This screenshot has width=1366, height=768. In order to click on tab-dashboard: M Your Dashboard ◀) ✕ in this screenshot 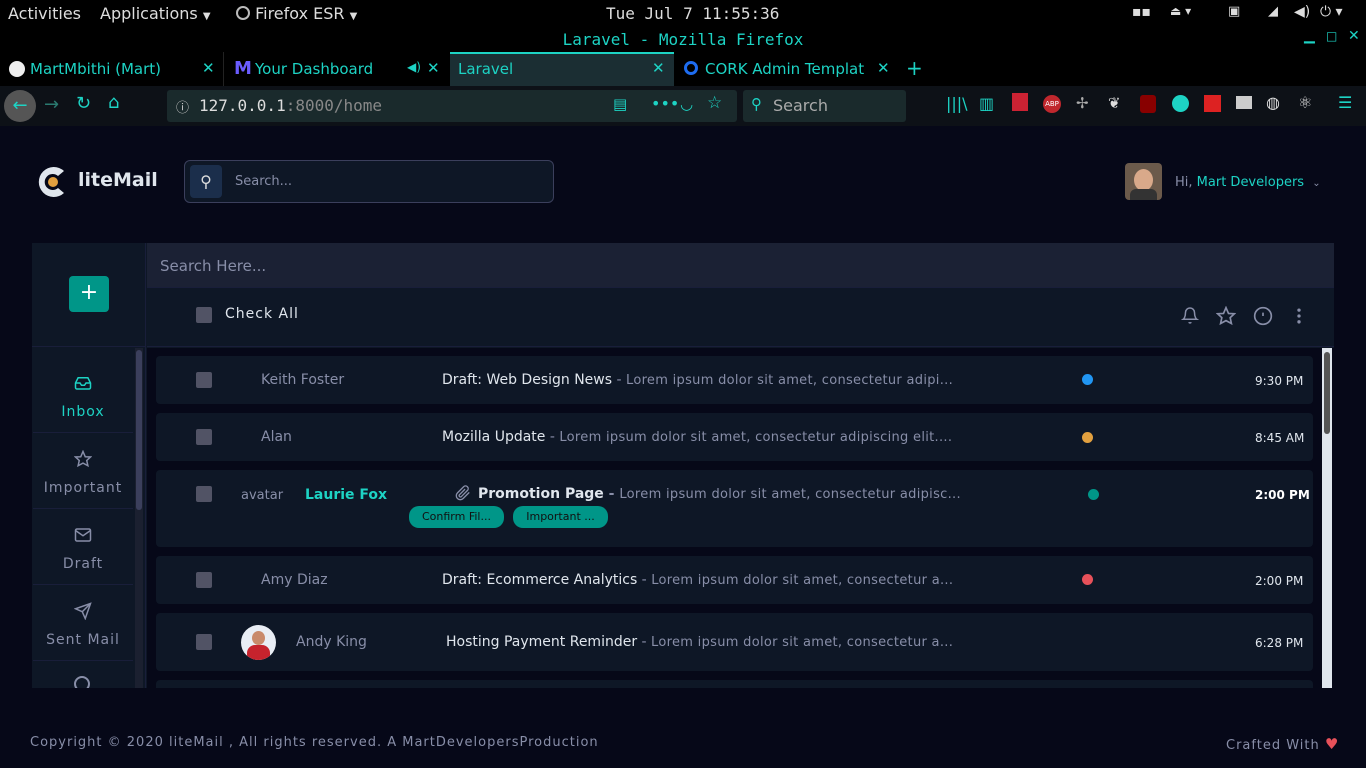, I will do `click(337, 69)`.